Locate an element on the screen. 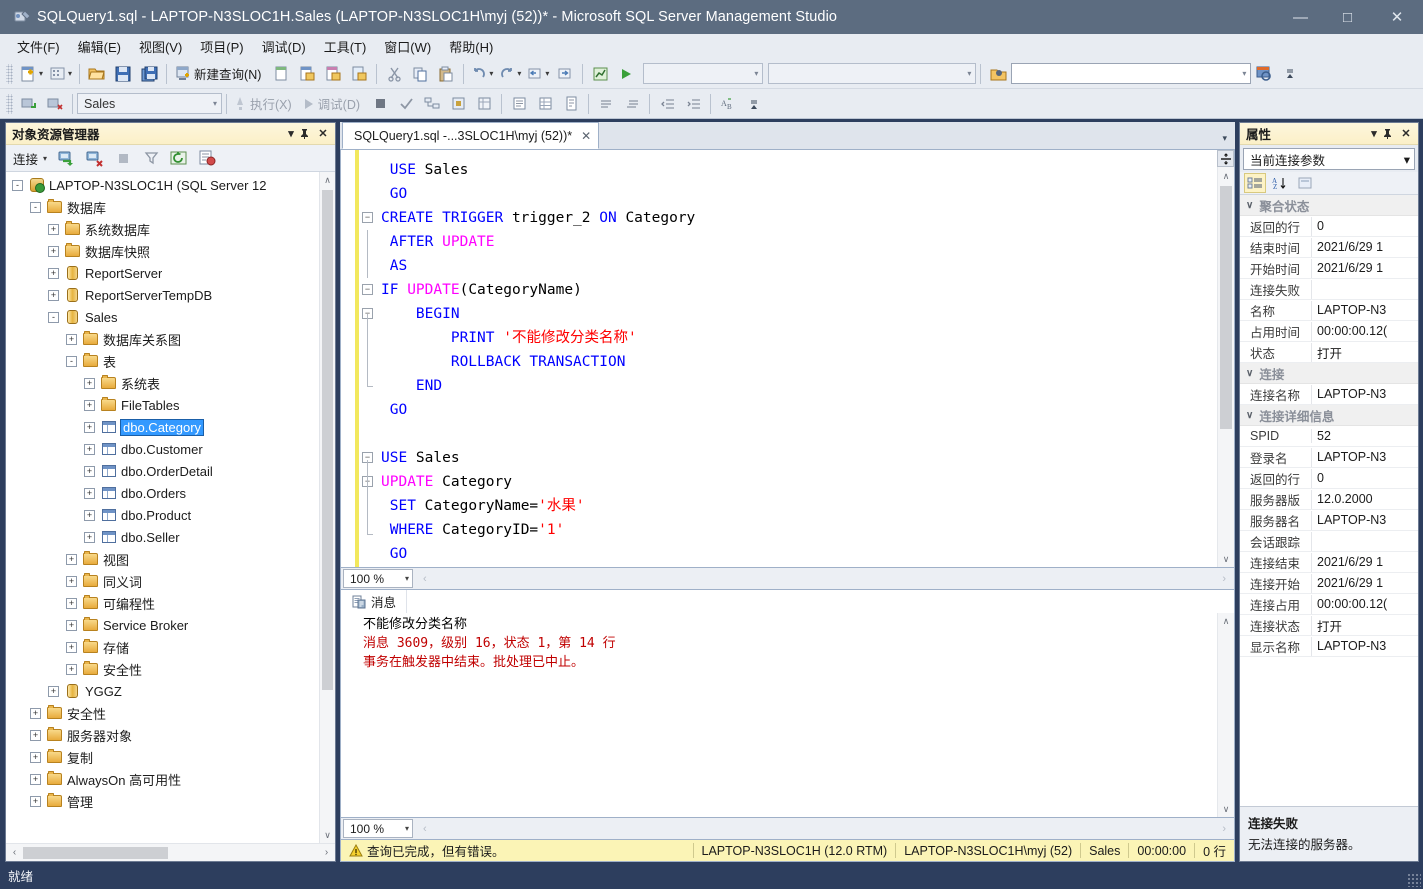 The image size is (1423, 889). save-all-icon is located at coordinates (149, 74).